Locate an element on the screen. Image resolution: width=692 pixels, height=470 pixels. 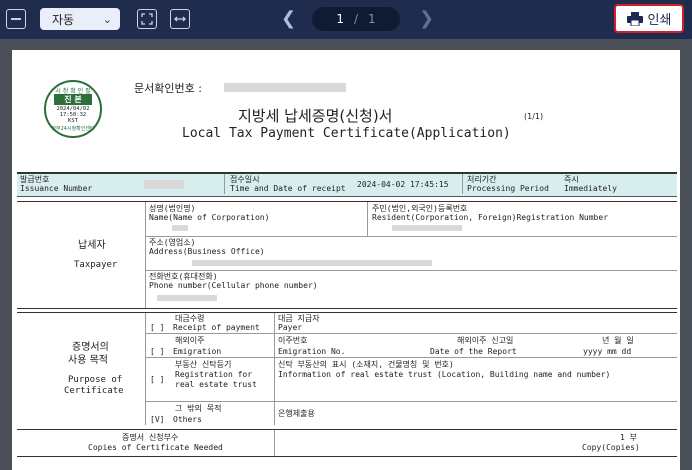
phone-en: Phone number(Cellular phone number) is located at coordinates (233, 285).